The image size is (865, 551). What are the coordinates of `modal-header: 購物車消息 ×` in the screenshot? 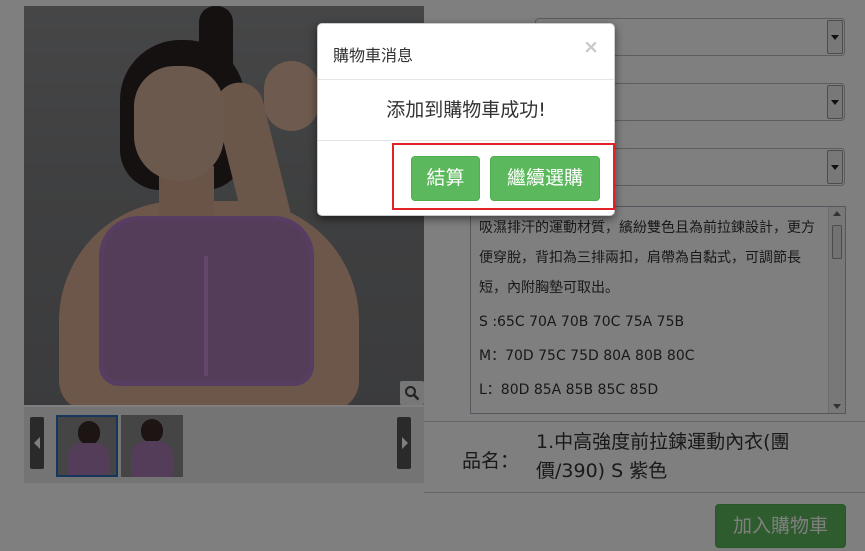 It's located at (466, 52).